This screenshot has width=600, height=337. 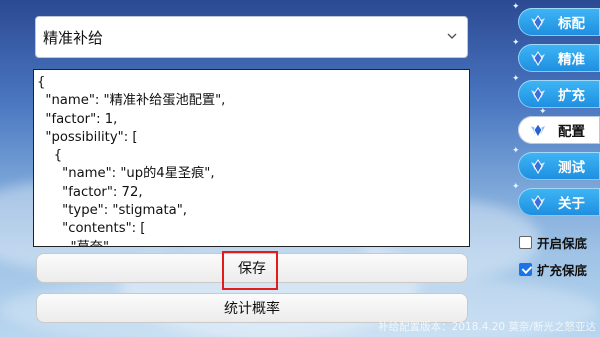 I want to click on tab-standard: 标配, so click(x=559, y=22).